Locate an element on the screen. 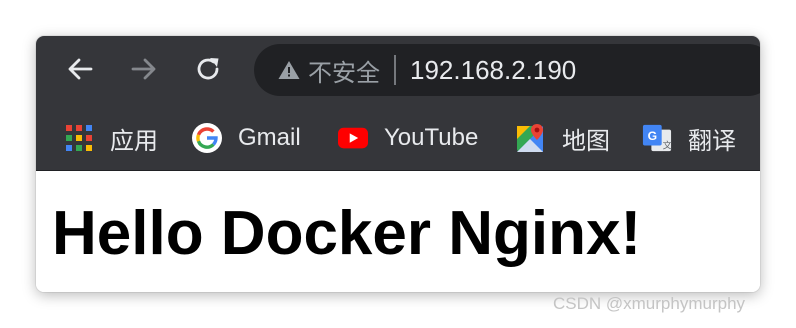 The height and width of the screenshot is (328, 796). bookmark-translate: G 文 翻译 is located at coordinates (689, 138).